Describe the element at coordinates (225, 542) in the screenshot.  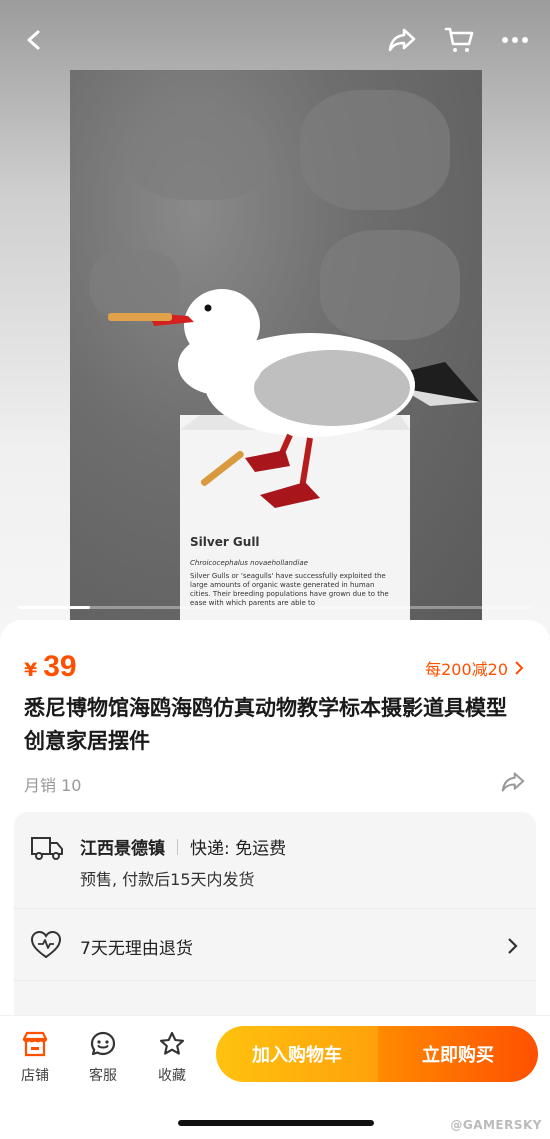
I see `plaque-title: Silver Gull` at that location.